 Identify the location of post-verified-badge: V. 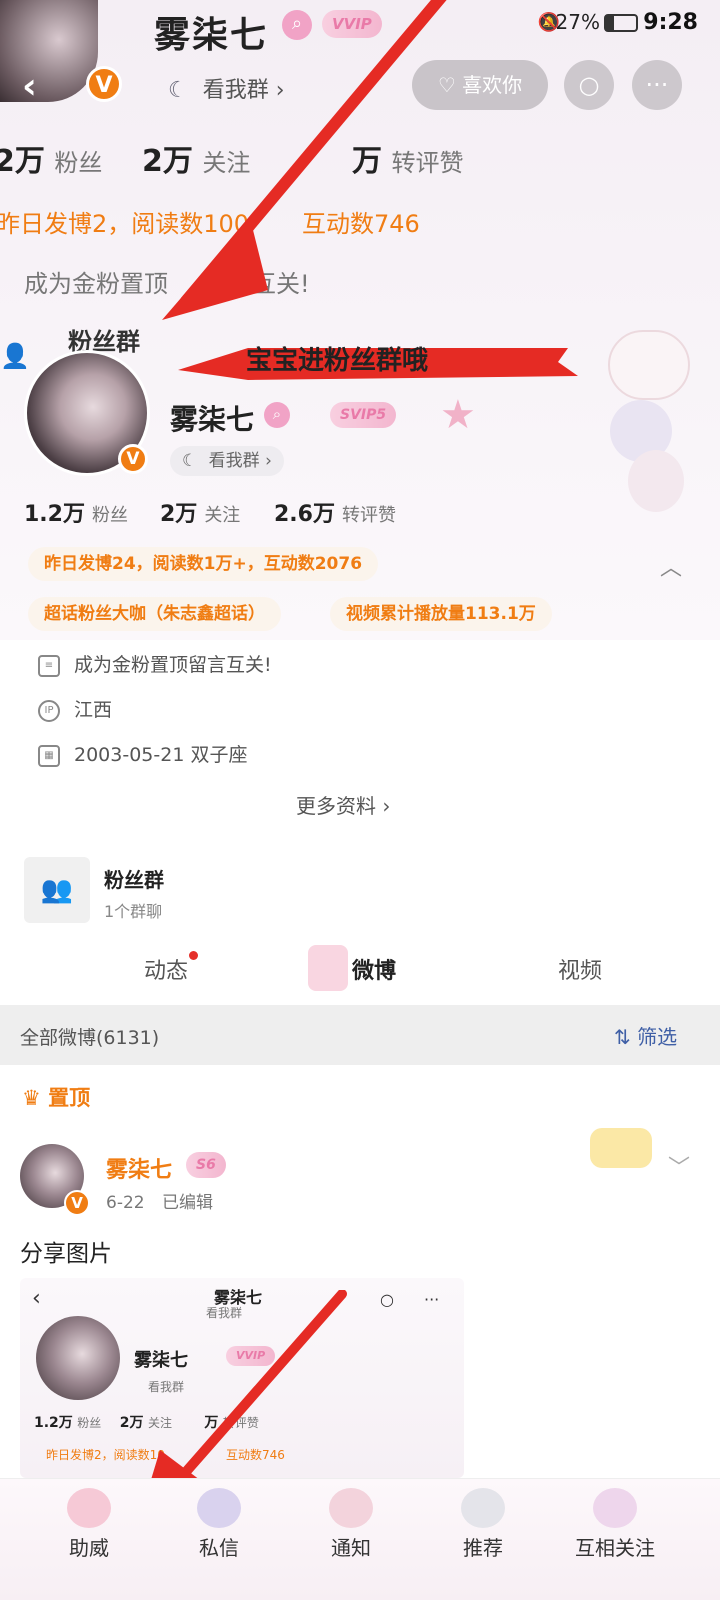
(77, 1203).